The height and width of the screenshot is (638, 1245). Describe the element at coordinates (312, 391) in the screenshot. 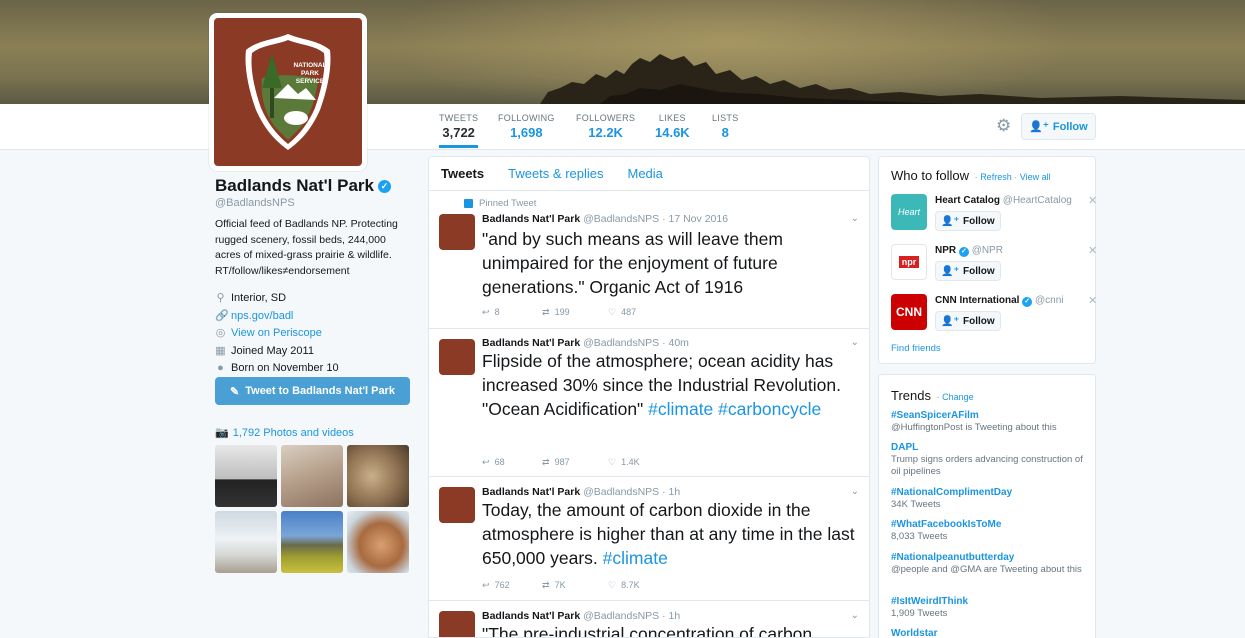

I see `tweet-to-button: ✎ Tweet to Badlands Nat'l Park` at that location.